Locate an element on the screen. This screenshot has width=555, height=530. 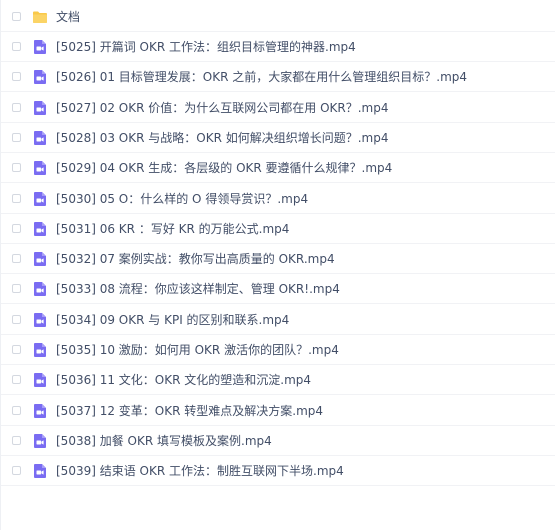
file-row: [5031] 06 KR ：写好 KR 的万能公式.mp4 is located at coordinates (278, 229).